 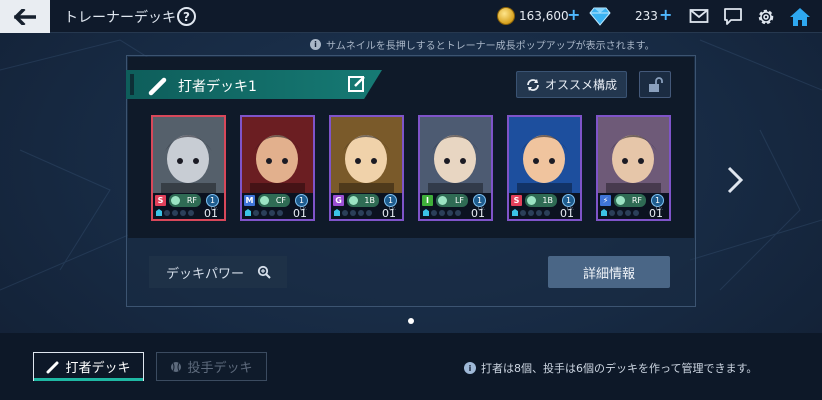 I want to click on trainer-card: I LF 1 Lv. 01, so click(x=455, y=168).